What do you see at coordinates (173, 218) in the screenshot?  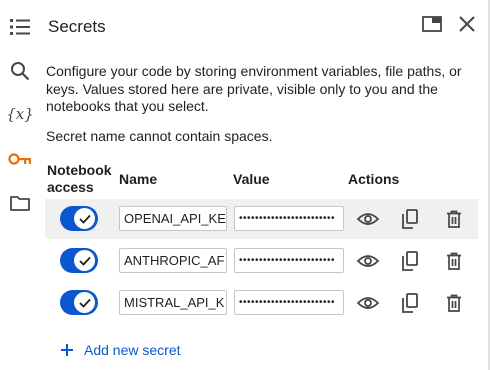 I see `secret-name-input: OPENAI_API_KE` at bounding box center [173, 218].